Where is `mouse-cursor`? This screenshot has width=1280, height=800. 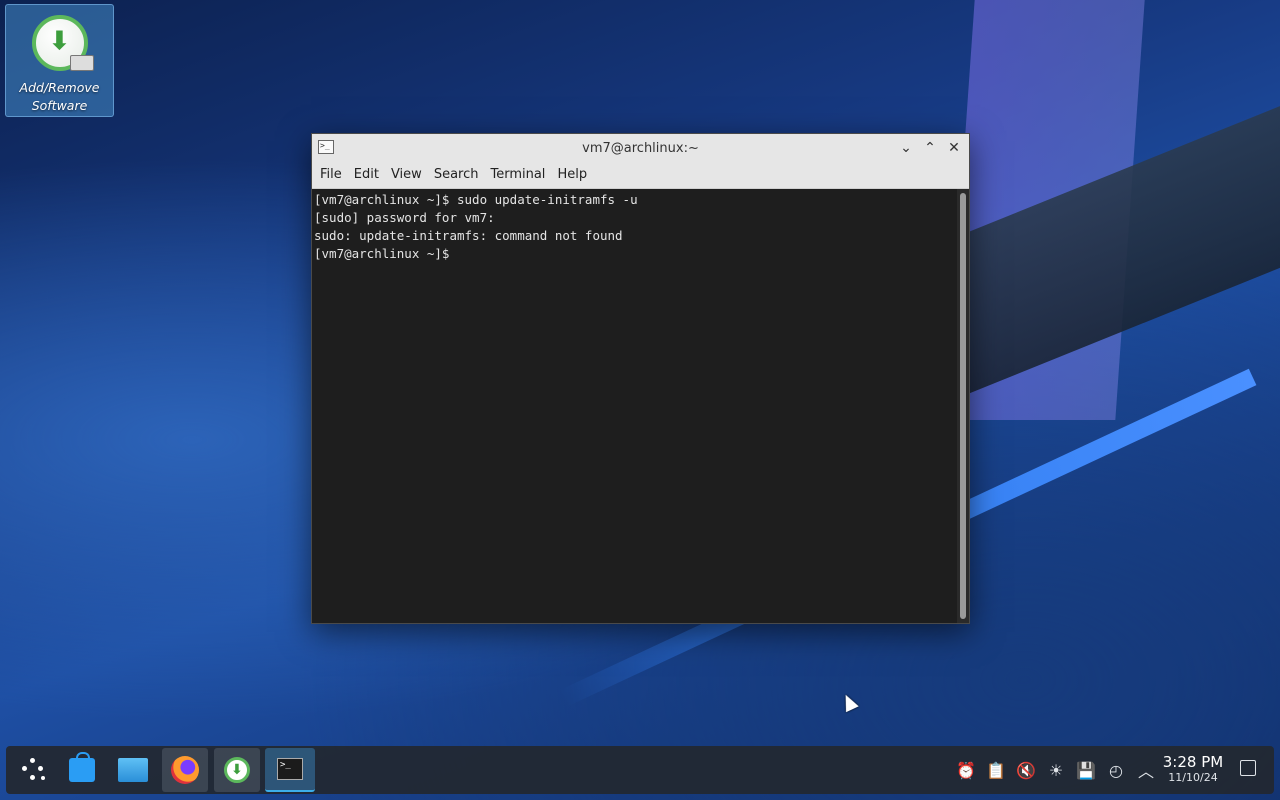 mouse-cursor is located at coordinates (849, 702).